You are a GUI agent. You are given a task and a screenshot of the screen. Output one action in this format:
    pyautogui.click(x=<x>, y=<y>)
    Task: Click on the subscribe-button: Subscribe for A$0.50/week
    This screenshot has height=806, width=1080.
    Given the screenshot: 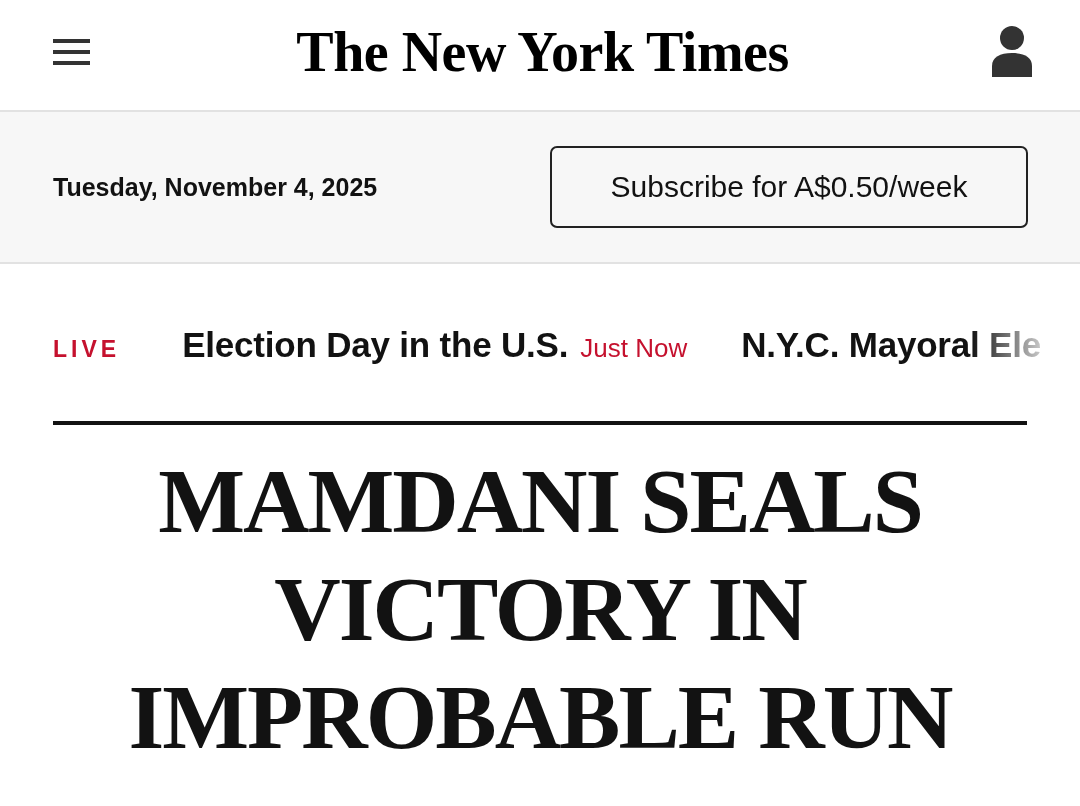 What is the action you would take?
    pyautogui.click(x=789, y=187)
    